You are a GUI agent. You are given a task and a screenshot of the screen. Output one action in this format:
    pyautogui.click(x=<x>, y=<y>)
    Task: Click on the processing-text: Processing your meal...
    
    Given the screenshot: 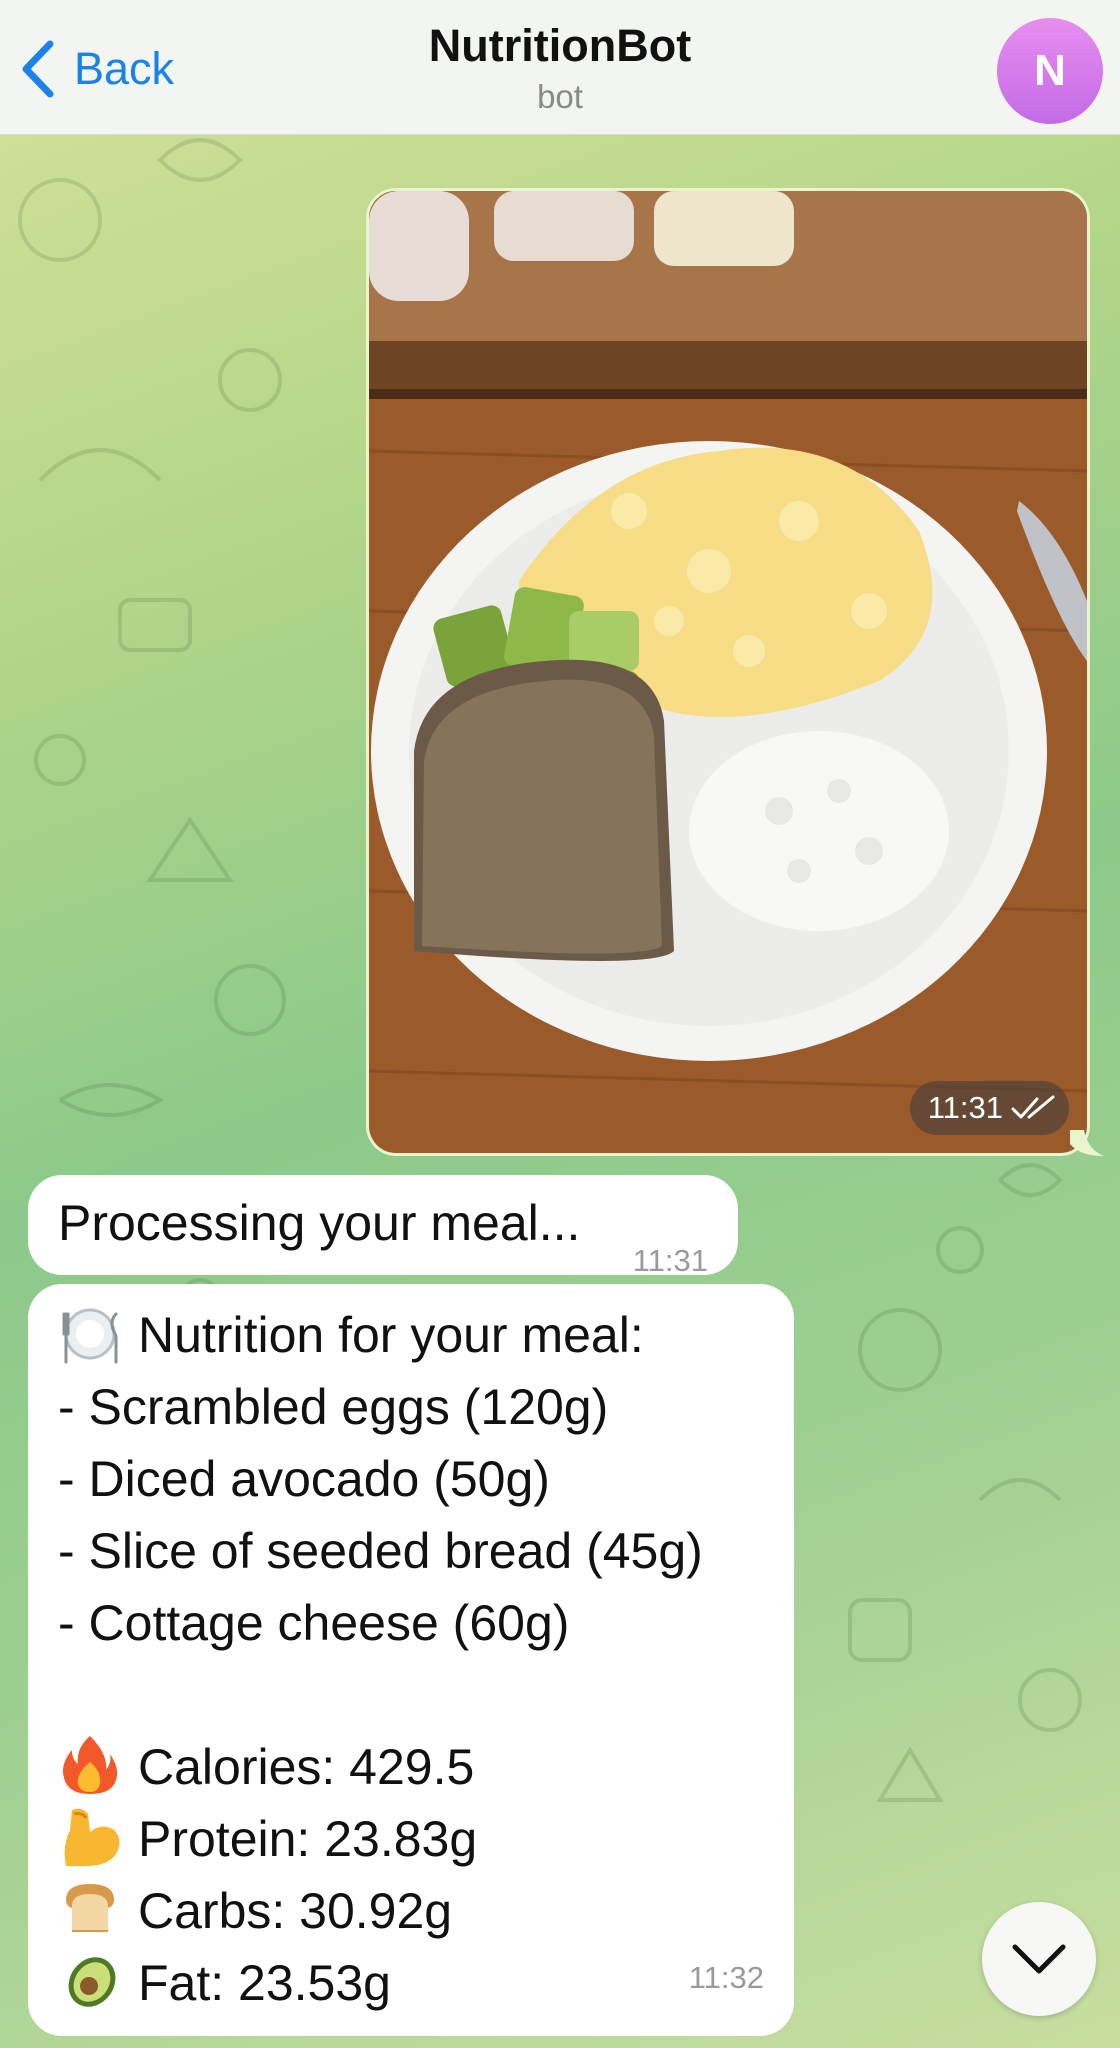 What is the action you would take?
    pyautogui.click(x=319, y=1223)
    